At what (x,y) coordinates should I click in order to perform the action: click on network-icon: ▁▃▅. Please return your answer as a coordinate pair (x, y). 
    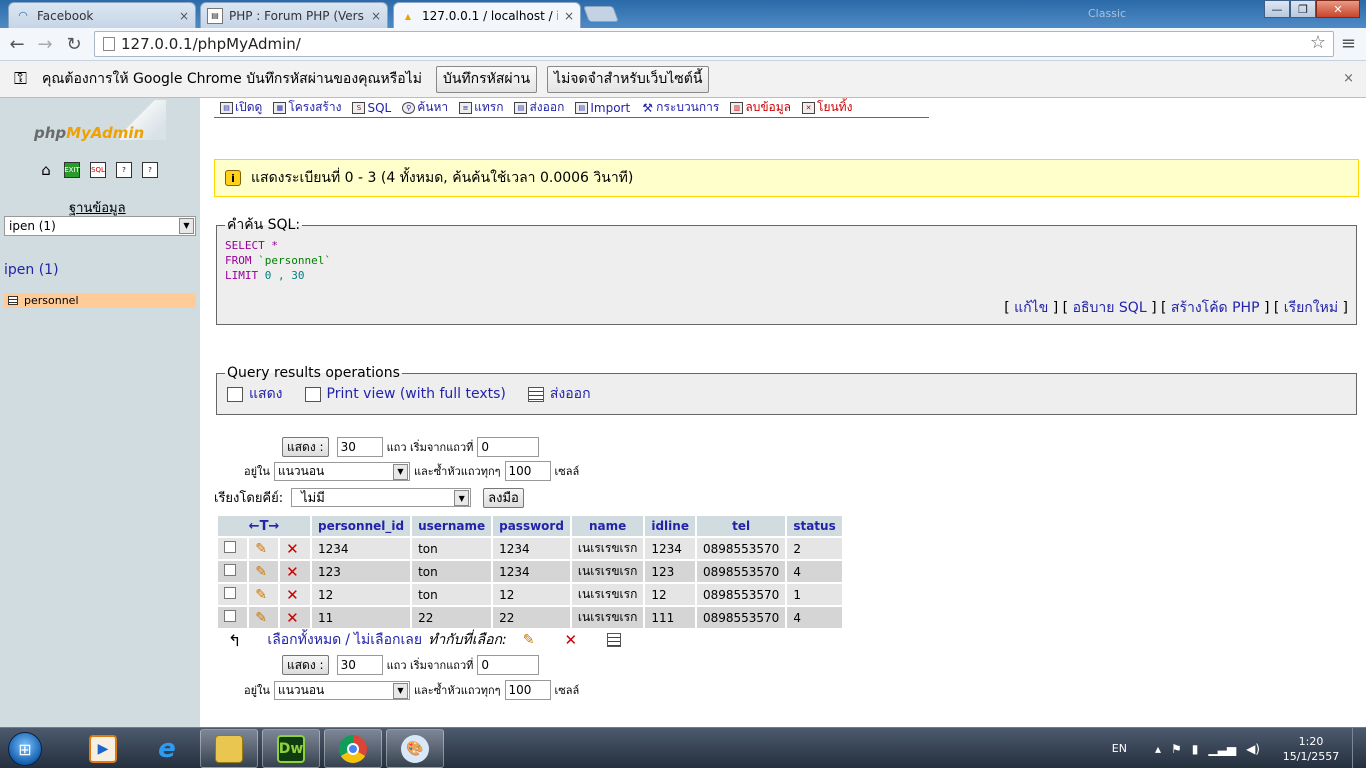
    Looking at the image, I should click on (1222, 749).